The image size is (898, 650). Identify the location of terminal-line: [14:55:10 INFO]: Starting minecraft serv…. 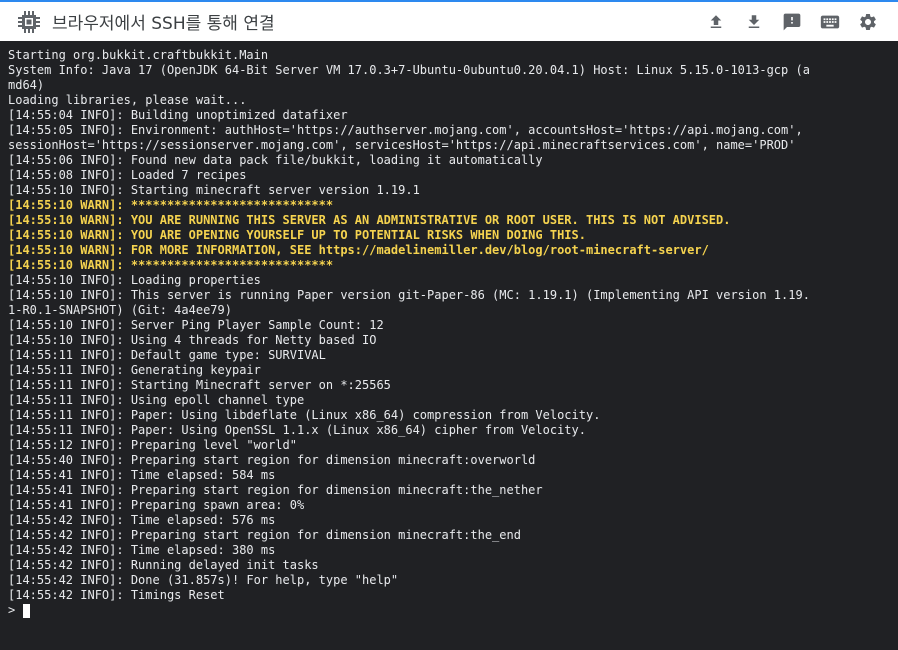
(214, 190).